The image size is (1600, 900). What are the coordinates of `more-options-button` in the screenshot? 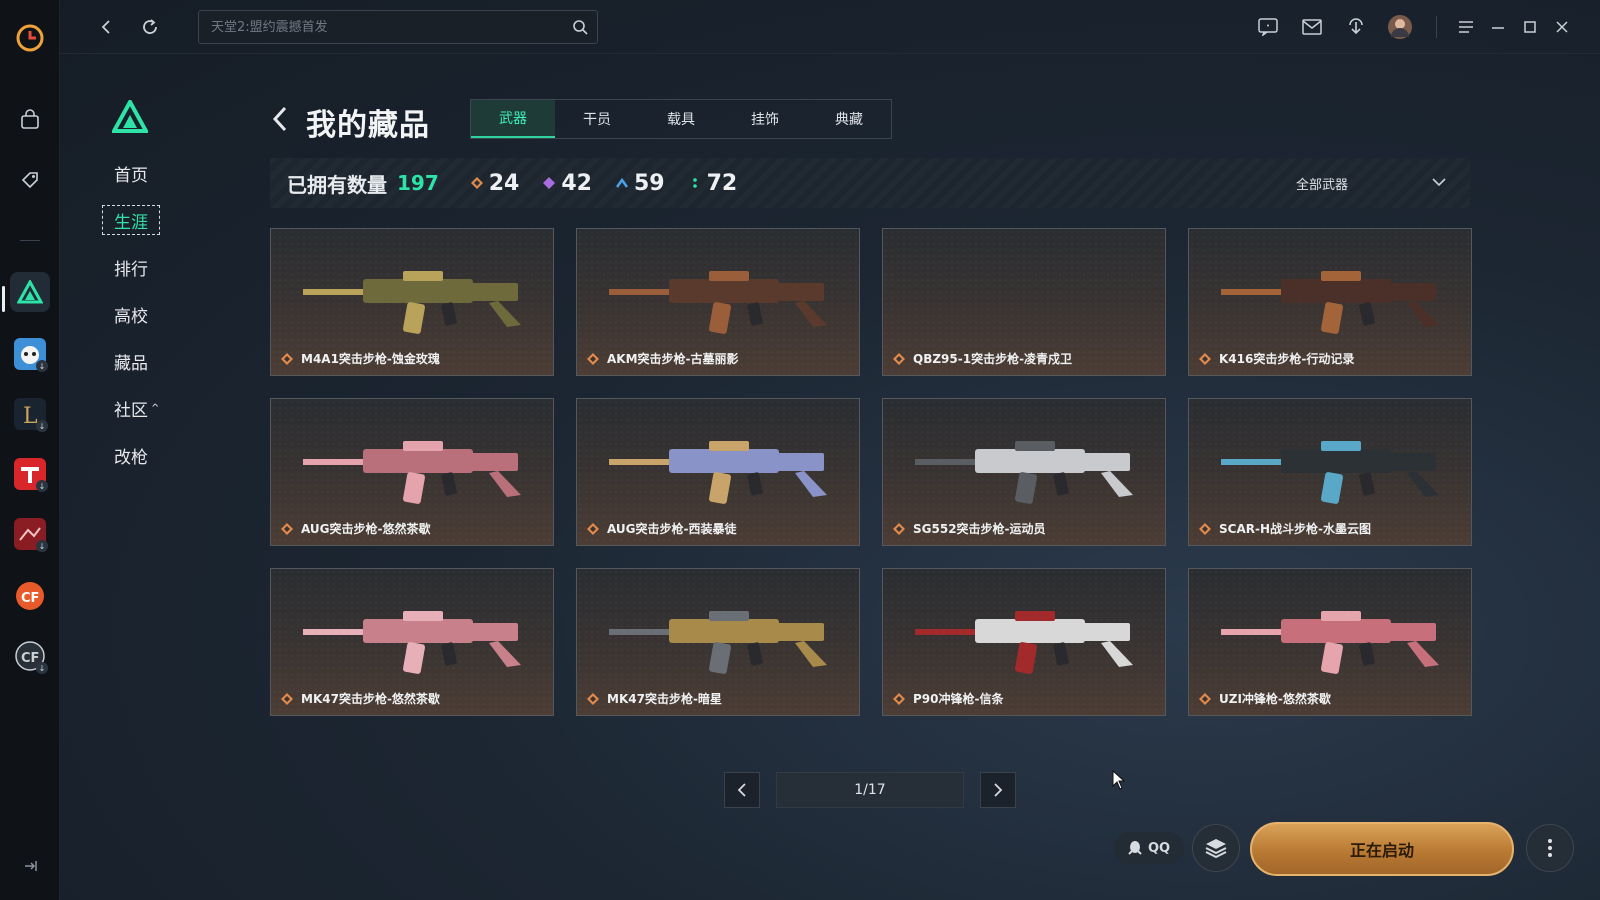 It's located at (1550, 848).